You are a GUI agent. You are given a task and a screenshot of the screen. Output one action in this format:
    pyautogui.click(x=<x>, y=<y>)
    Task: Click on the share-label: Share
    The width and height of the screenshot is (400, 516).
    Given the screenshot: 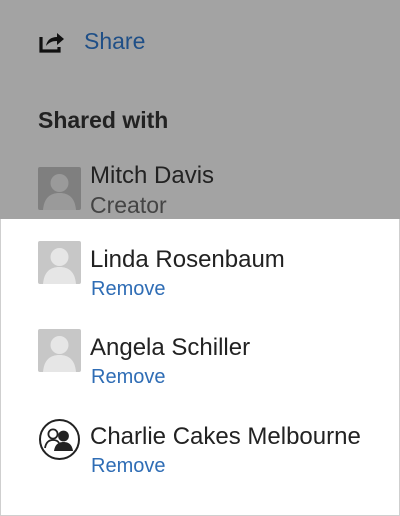 What is the action you would take?
    pyautogui.click(x=115, y=41)
    